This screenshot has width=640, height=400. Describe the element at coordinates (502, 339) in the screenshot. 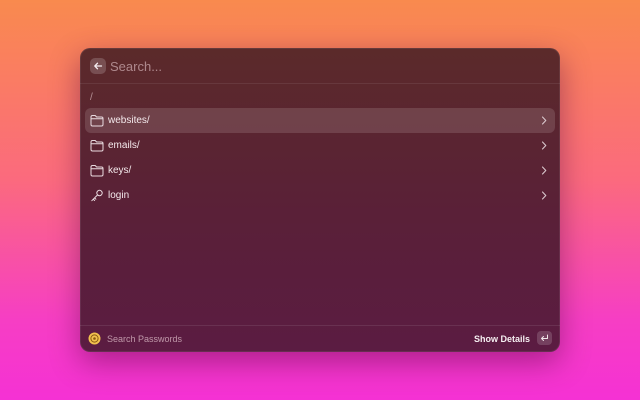

I see `show-details-button: Show Details` at that location.